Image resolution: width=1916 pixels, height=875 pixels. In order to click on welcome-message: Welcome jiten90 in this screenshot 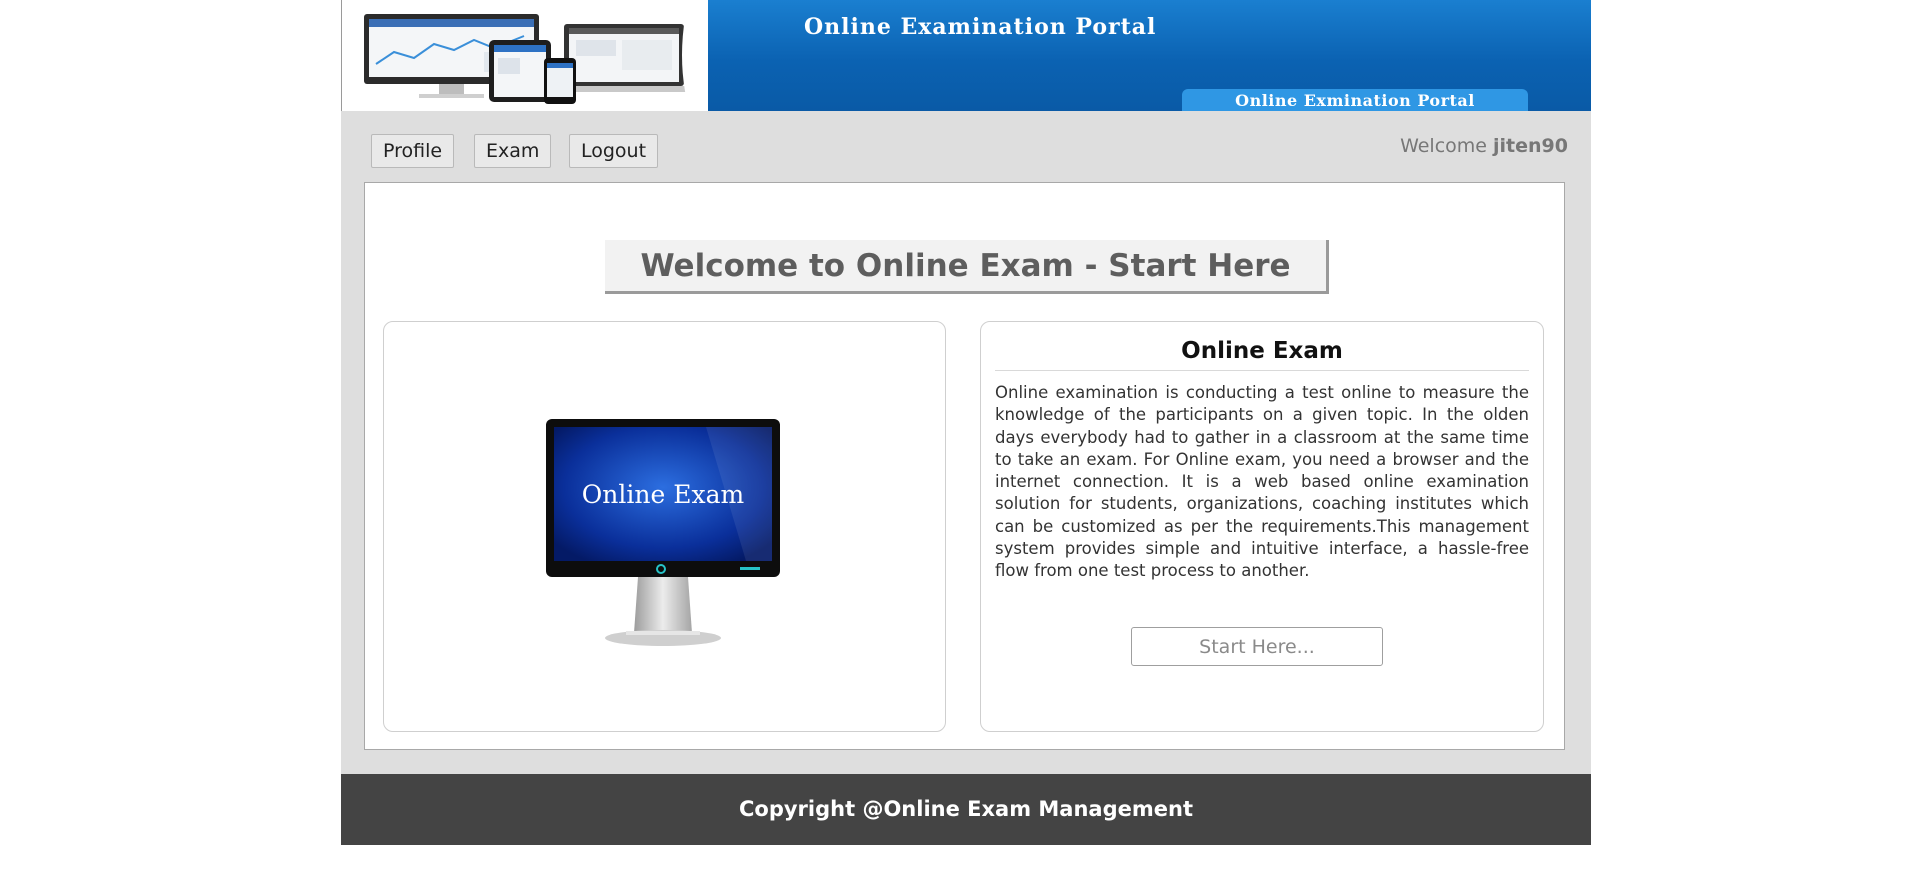, I will do `click(1484, 146)`.